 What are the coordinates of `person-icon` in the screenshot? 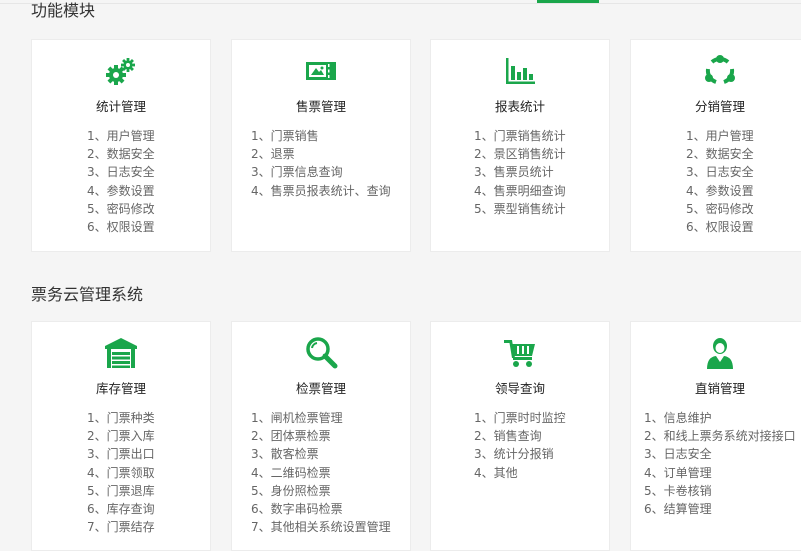 It's located at (716, 353).